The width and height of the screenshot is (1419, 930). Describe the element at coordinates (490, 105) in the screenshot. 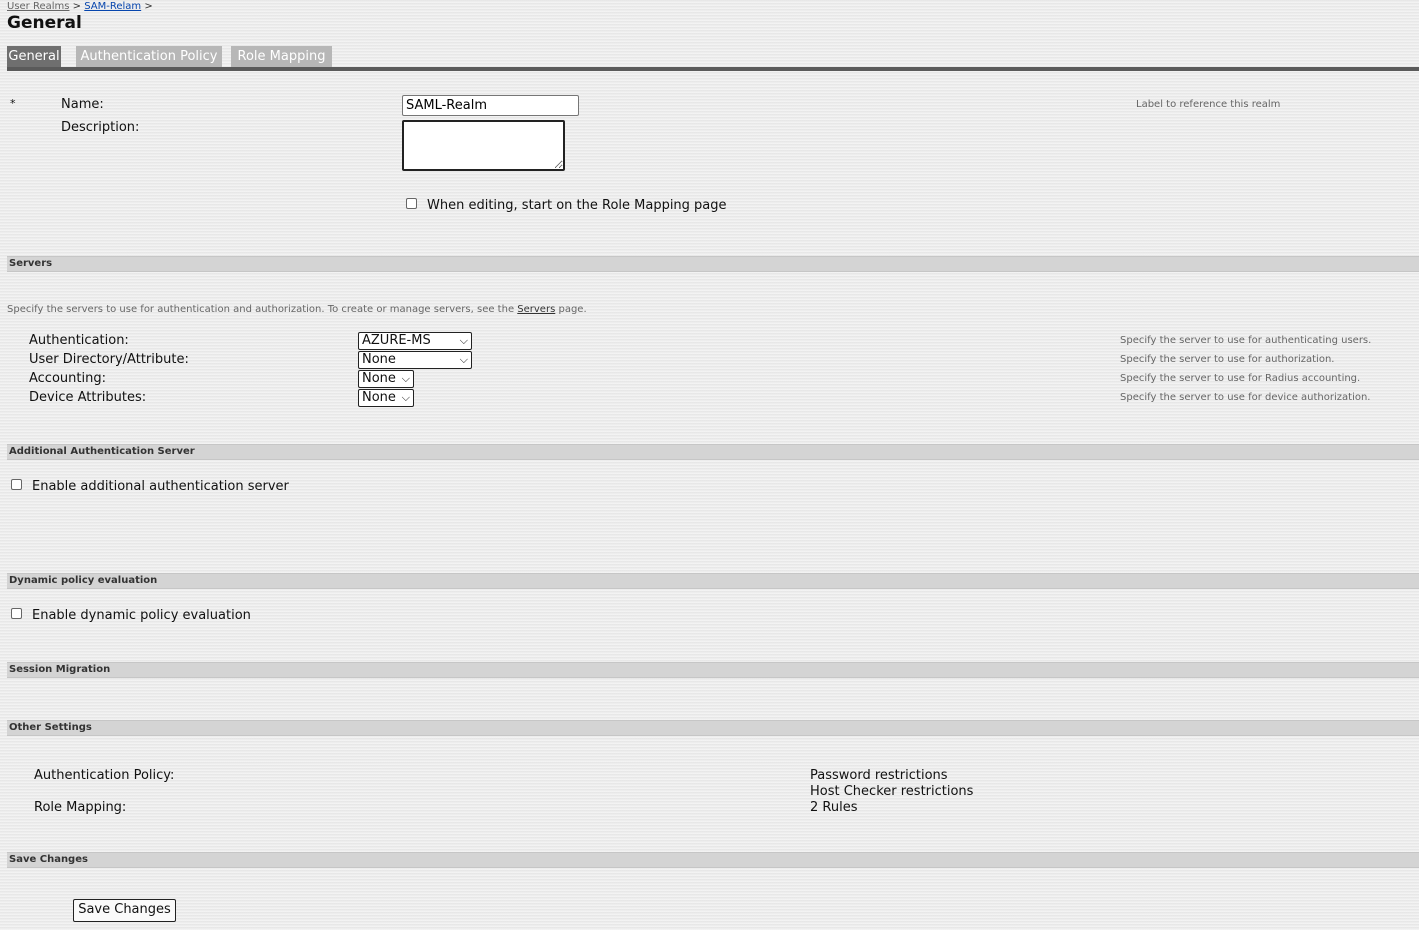

I see `name-input` at that location.